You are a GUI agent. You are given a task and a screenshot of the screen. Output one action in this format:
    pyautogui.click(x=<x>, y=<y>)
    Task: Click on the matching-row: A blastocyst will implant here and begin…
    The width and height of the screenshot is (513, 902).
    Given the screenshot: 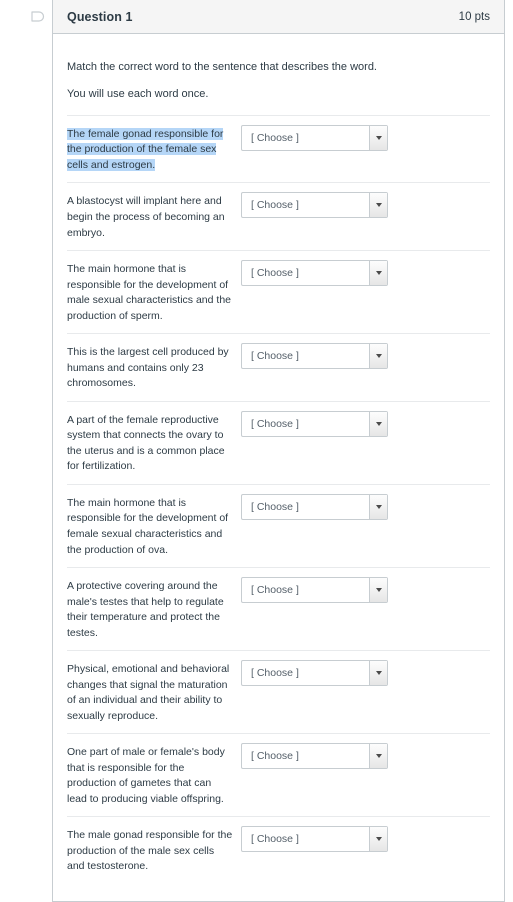 What is the action you would take?
    pyautogui.click(x=278, y=217)
    